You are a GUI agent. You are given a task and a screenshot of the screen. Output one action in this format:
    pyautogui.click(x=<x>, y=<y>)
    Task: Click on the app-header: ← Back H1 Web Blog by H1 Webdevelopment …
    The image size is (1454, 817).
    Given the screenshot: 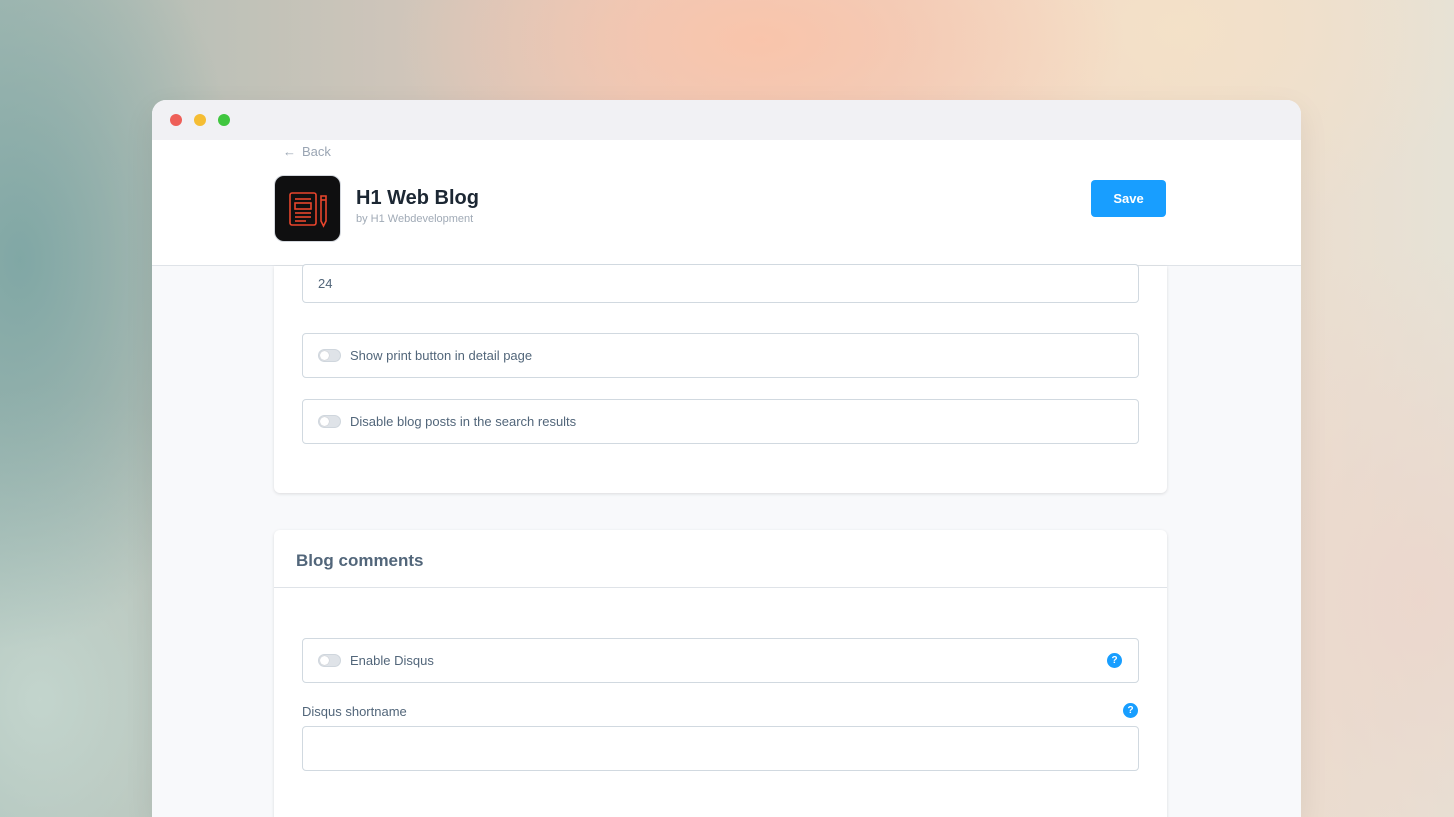 What is the action you would take?
    pyautogui.click(x=726, y=203)
    